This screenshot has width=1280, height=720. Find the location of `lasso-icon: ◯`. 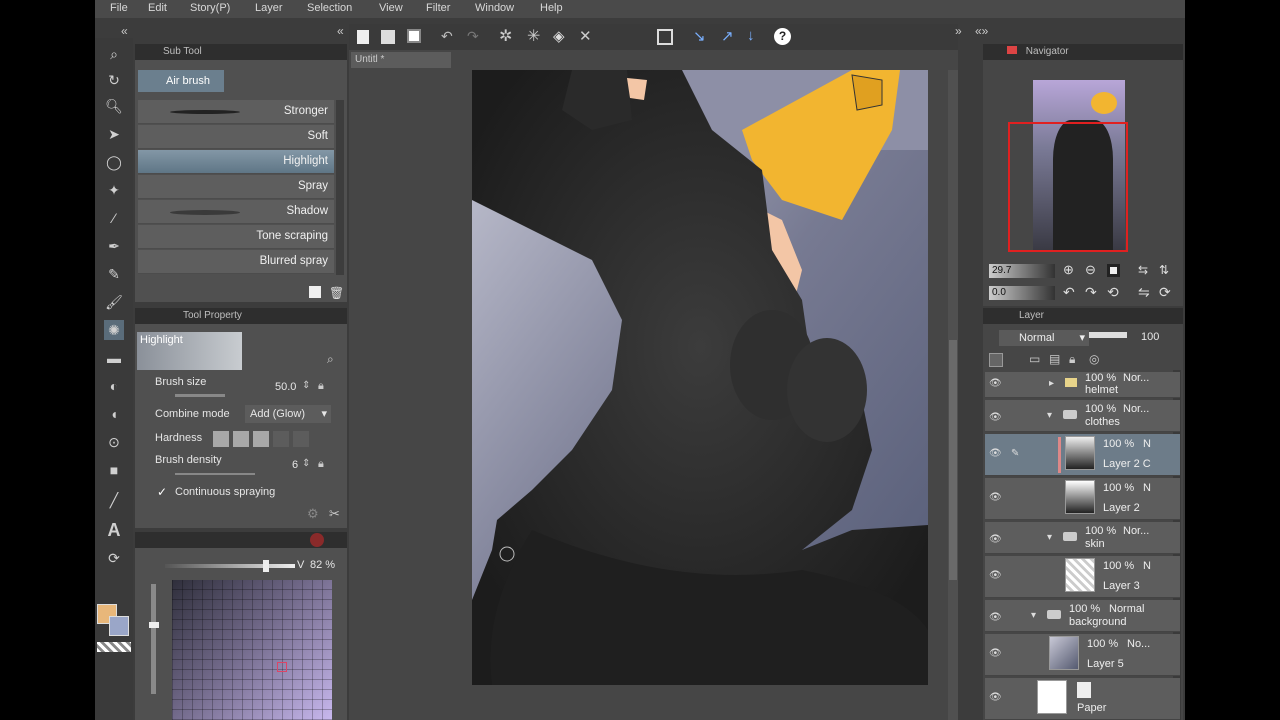

lasso-icon: ◯ is located at coordinates (114, 162).